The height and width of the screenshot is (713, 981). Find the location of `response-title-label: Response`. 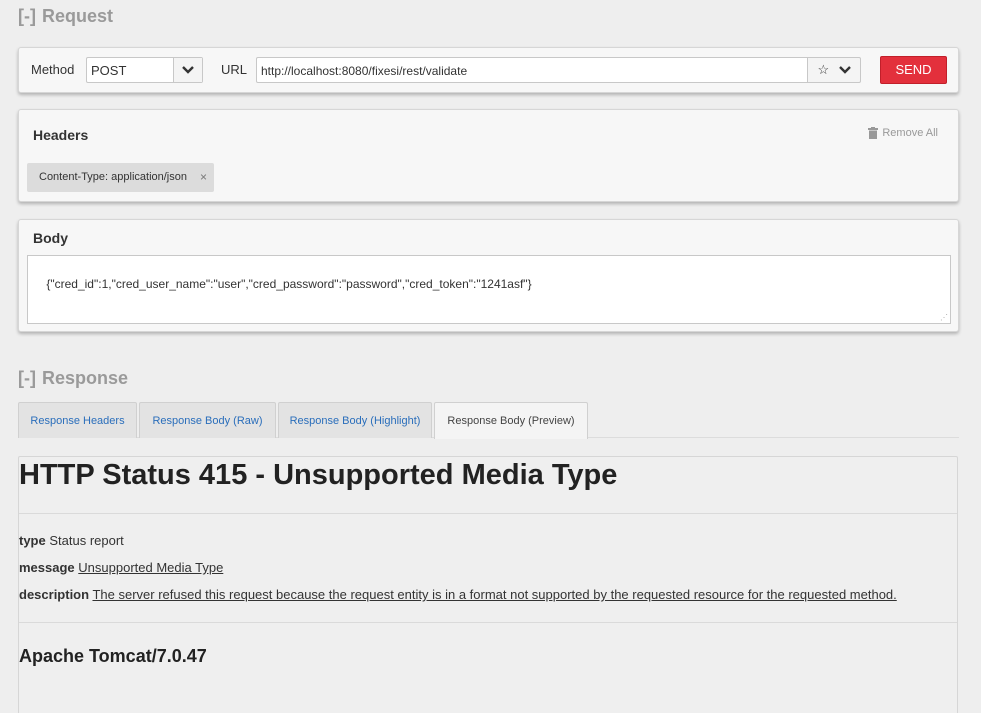

response-title-label: Response is located at coordinates (85, 378).